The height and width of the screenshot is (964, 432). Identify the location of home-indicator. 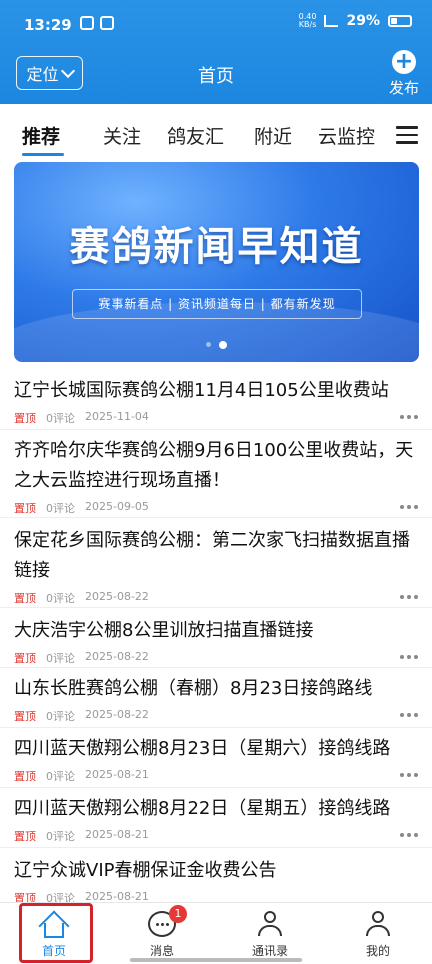
(216, 960).